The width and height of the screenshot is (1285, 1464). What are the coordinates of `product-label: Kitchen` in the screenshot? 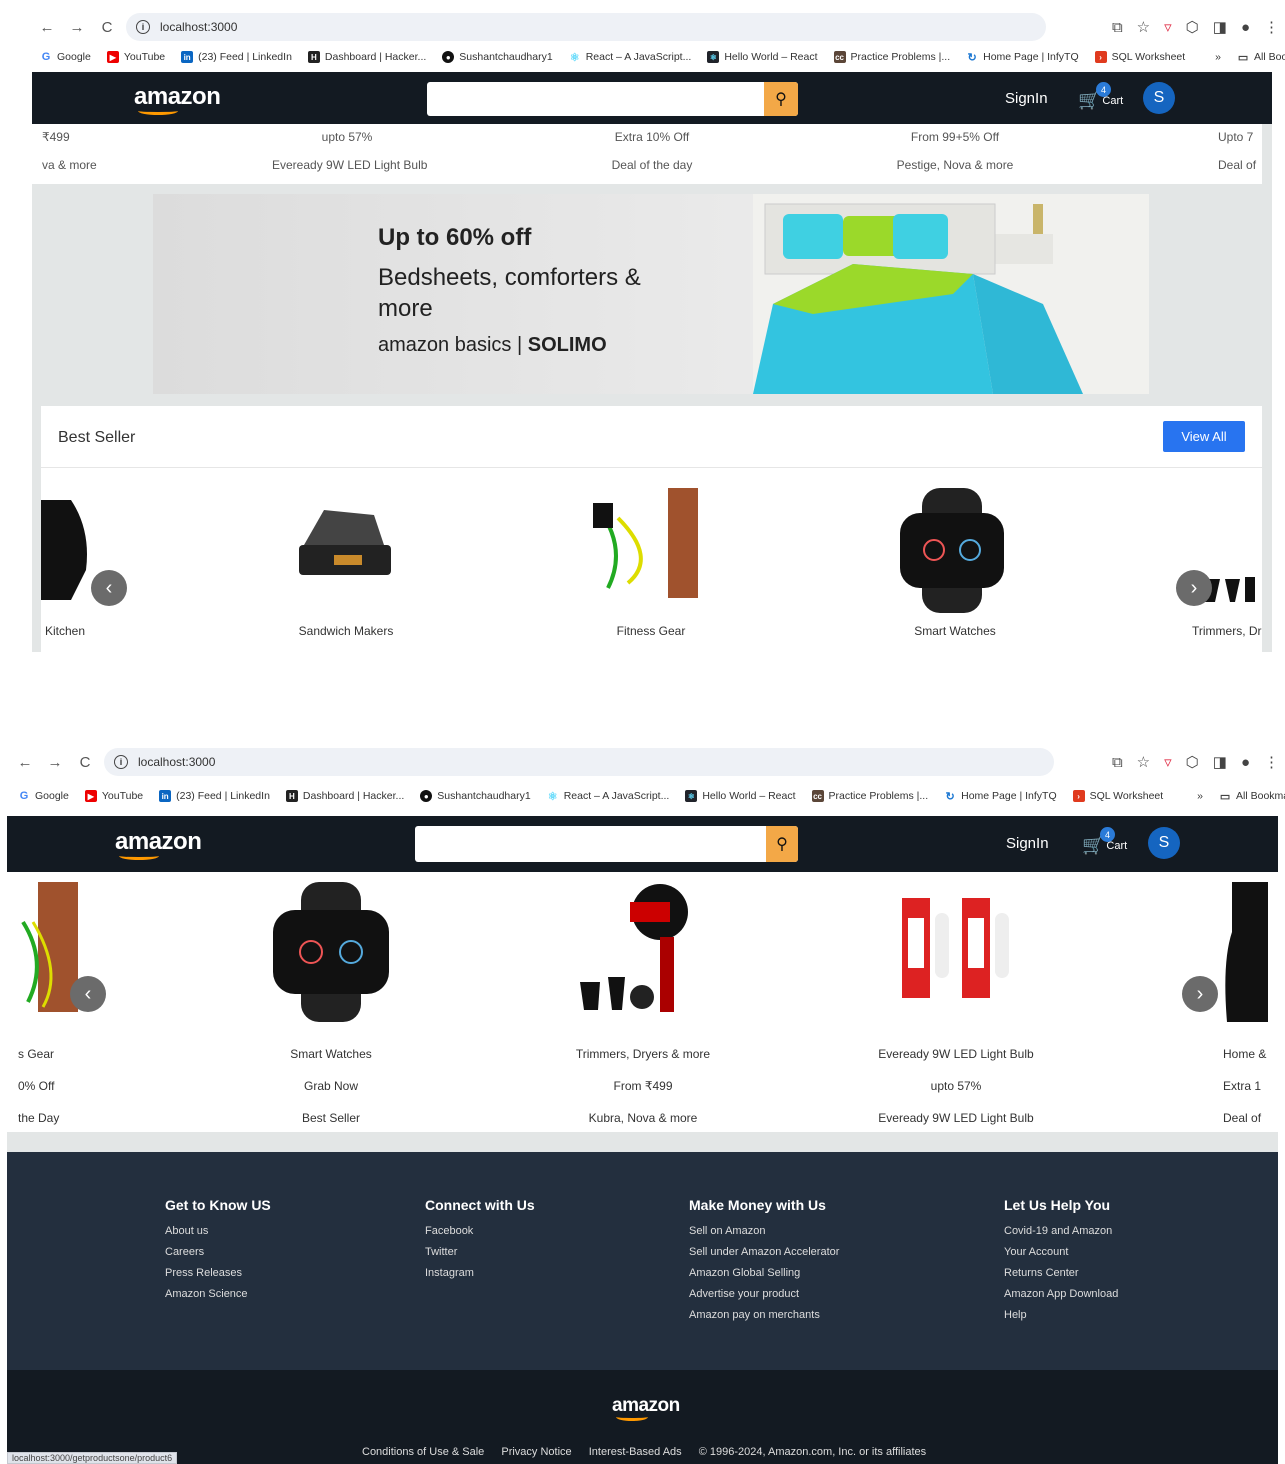 It's located at (65, 631).